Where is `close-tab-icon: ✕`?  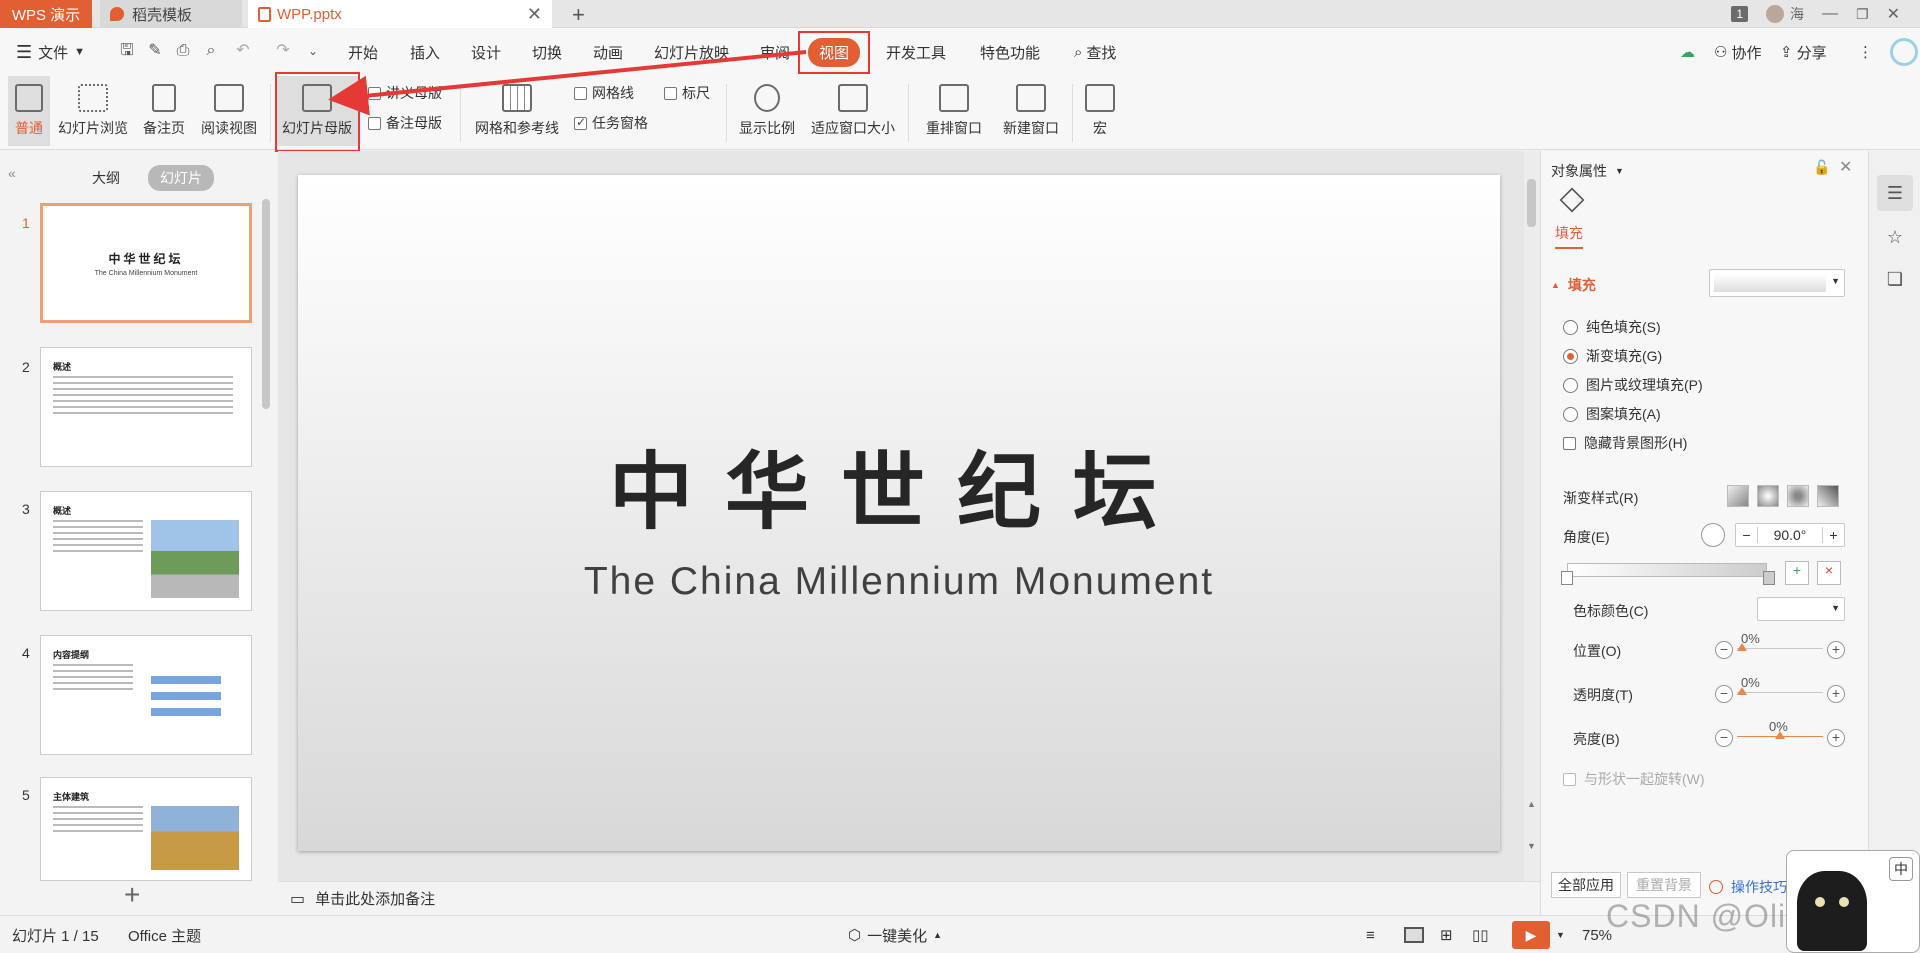 close-tab-icon: ✕ is located at coordinates (534, 14).